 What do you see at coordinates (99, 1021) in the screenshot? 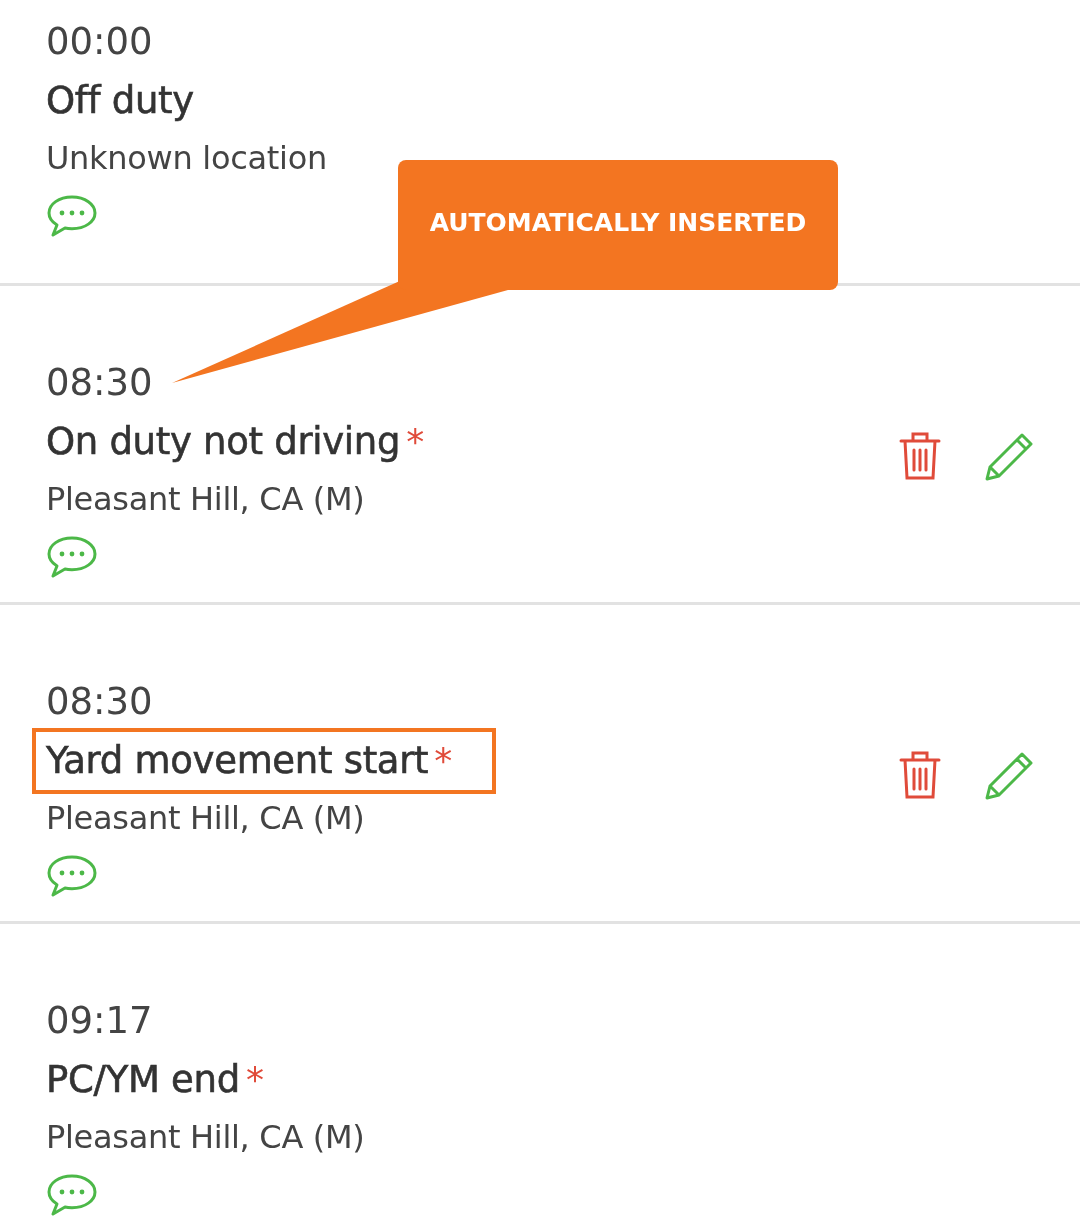
I see `entry-time: 09:17` at bounding box center [99, 1021].